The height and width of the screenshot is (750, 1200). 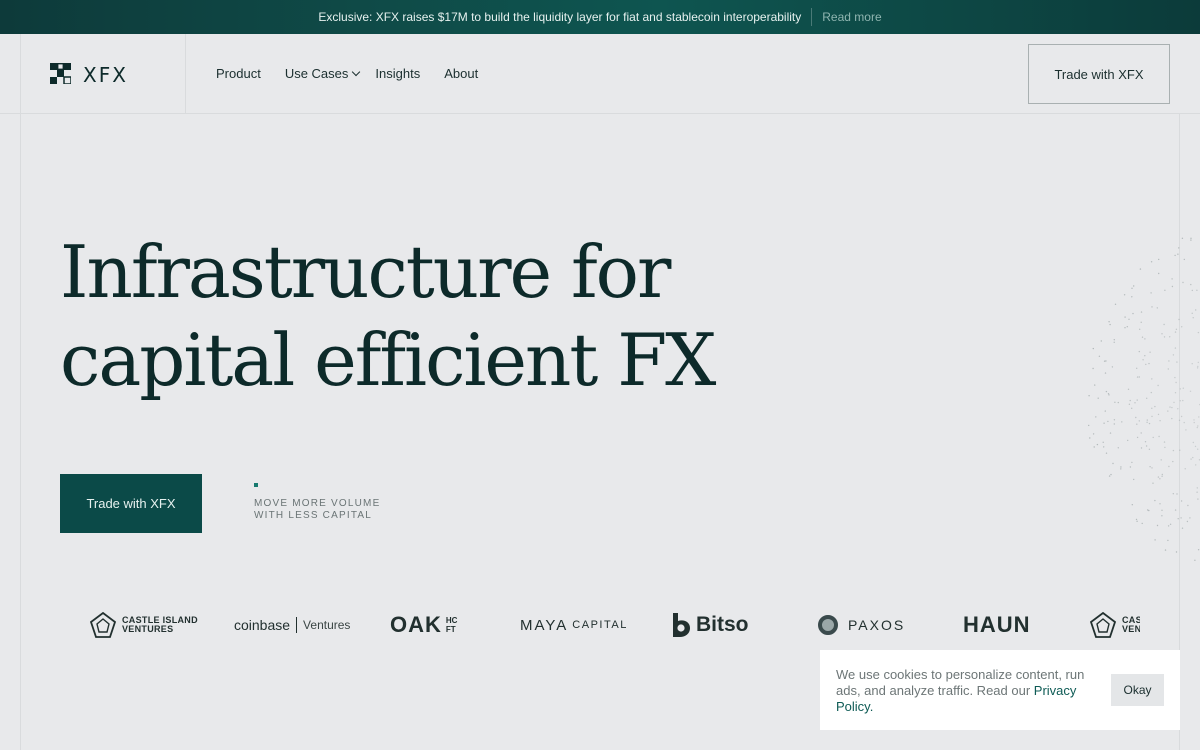 What do you see at coordinates (316, 73) in the screenshot?
I see `nav-item-use-cases-label: Use Cases` at bounding box center [316, 73].